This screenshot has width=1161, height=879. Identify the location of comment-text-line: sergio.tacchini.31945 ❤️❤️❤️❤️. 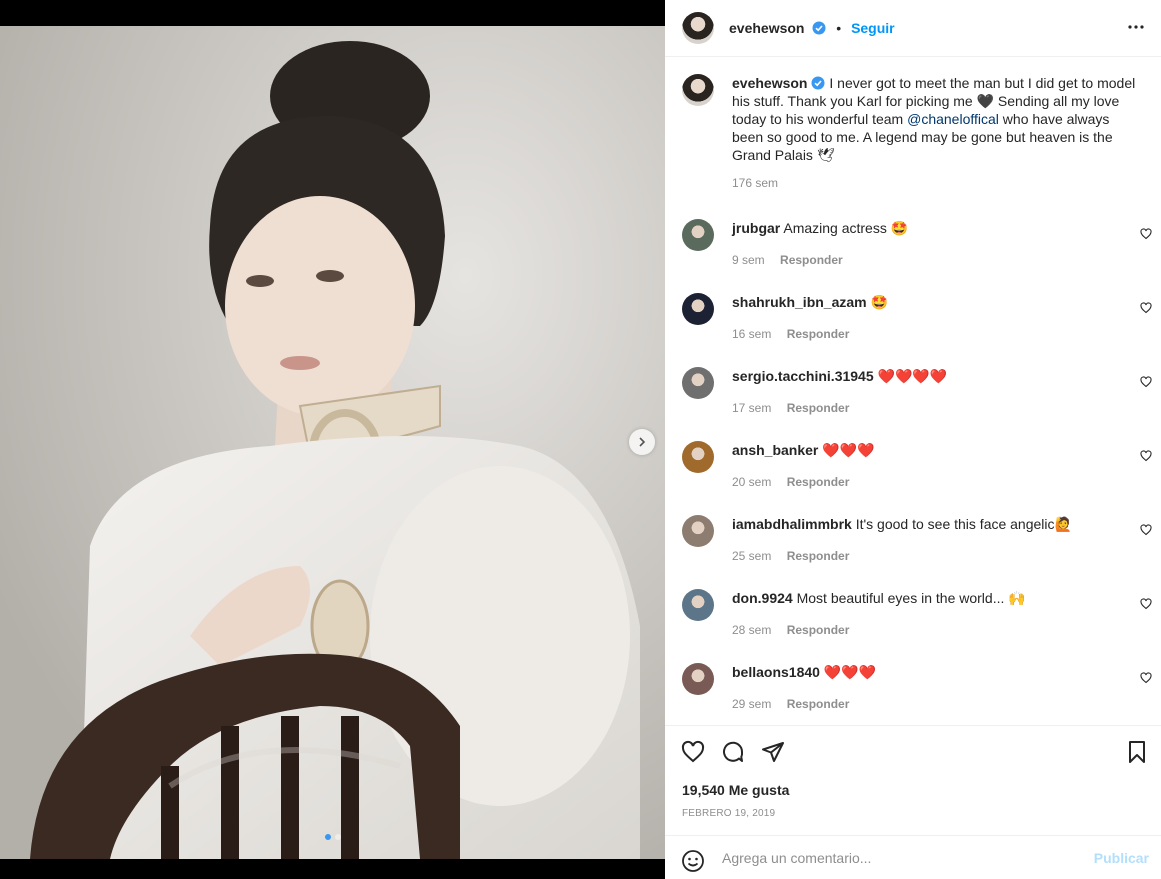
(839, 376).